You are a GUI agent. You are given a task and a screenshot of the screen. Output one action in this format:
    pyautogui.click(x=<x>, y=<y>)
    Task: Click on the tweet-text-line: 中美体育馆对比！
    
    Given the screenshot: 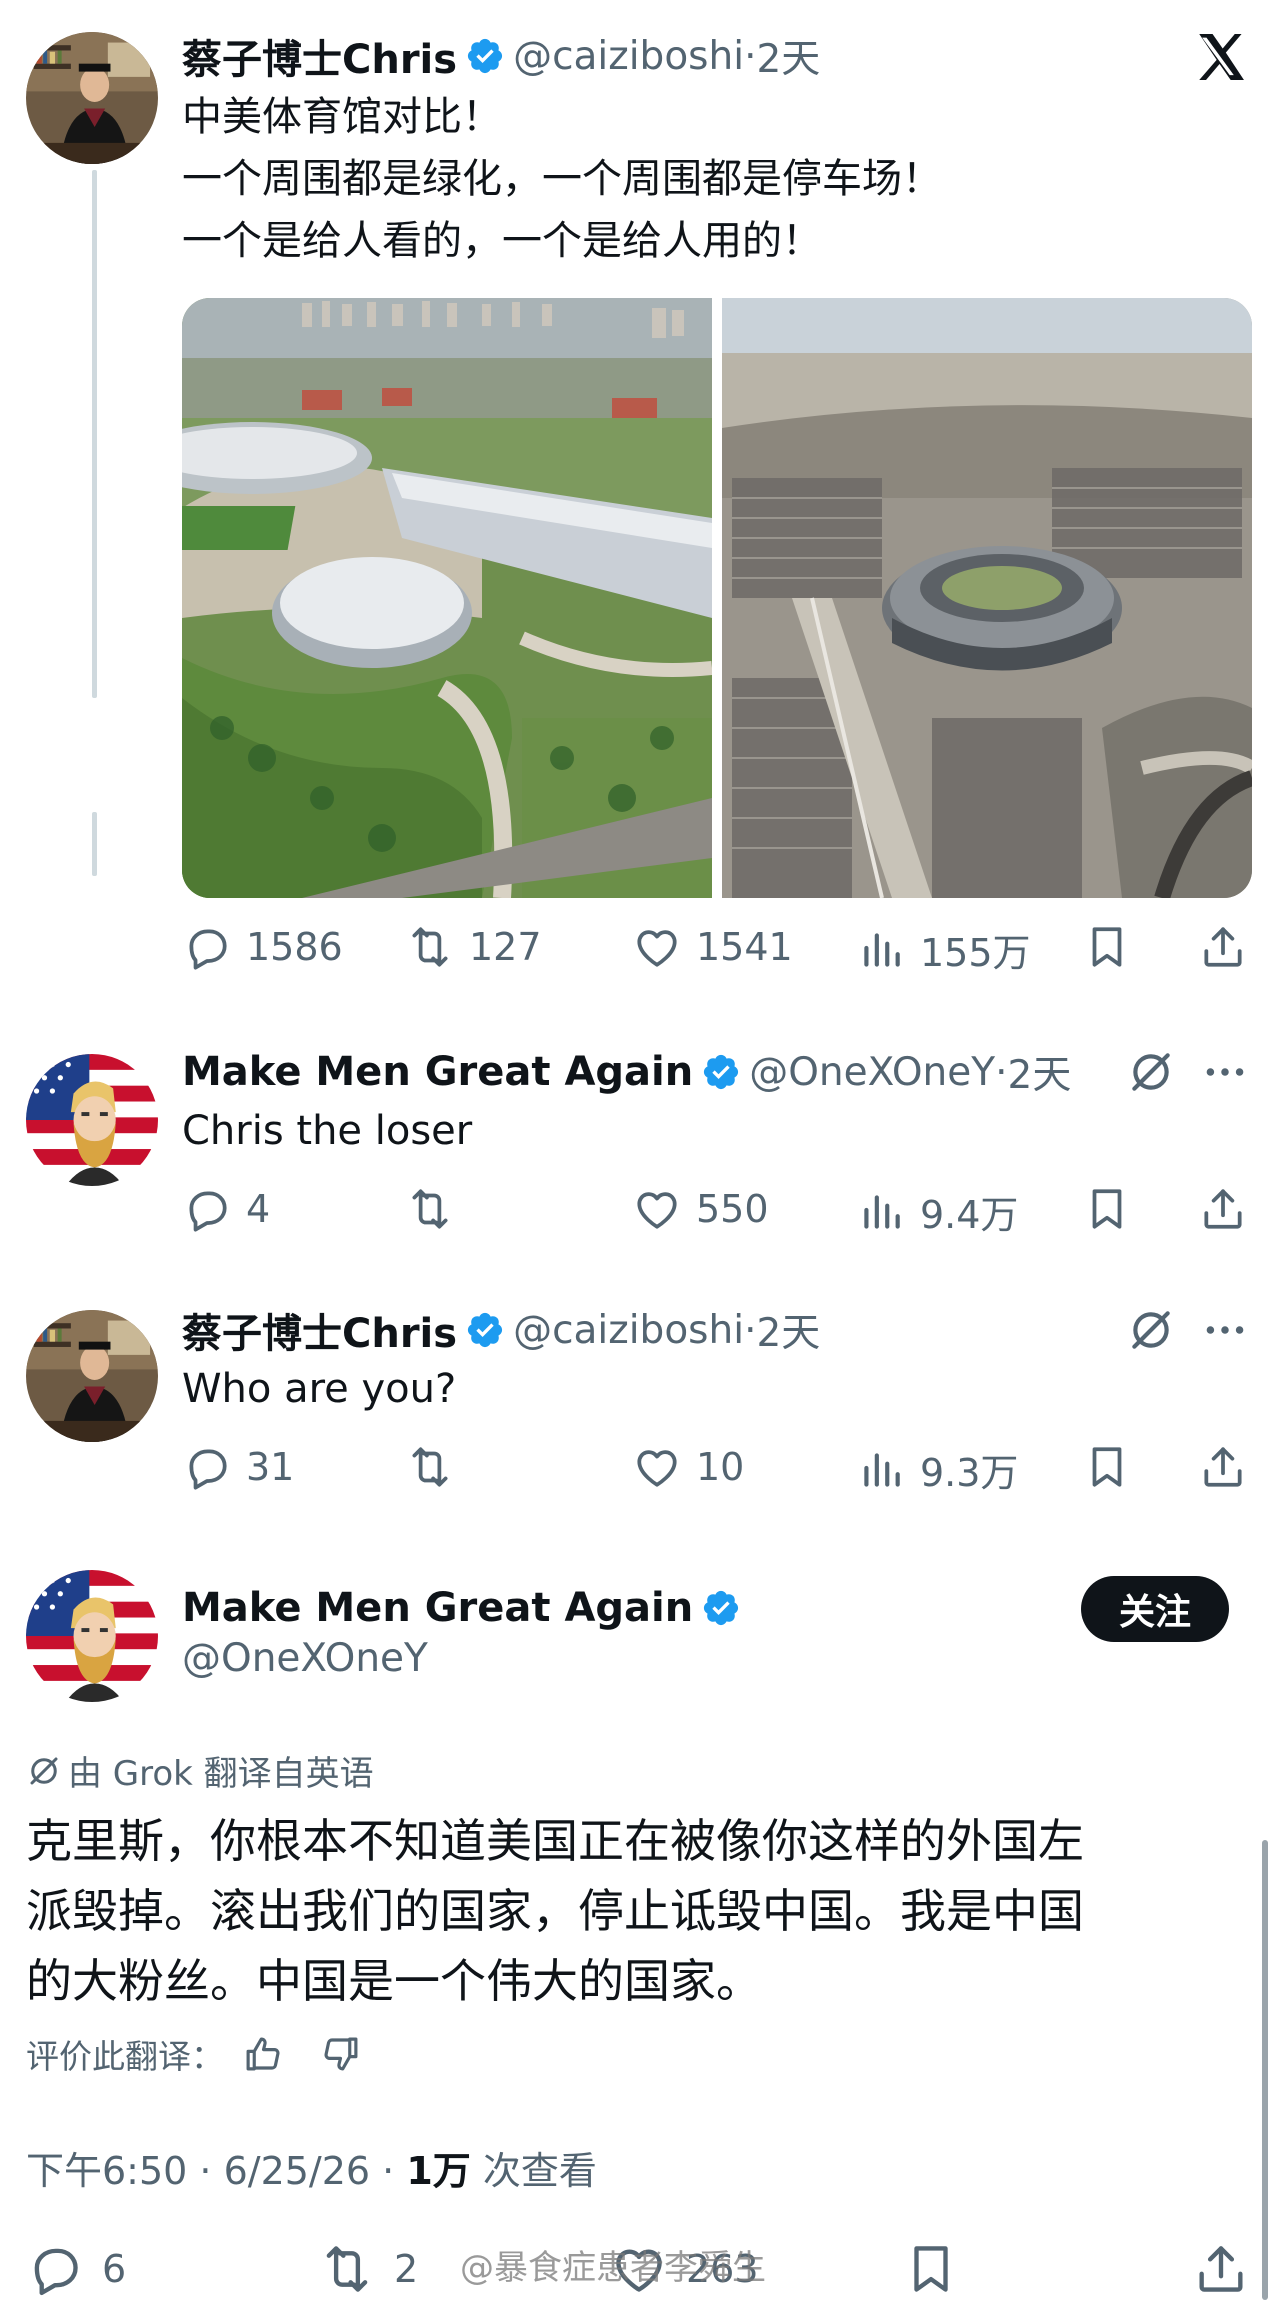 What is the action you would take?
    pyautogui.click(x=342, y=117)
    